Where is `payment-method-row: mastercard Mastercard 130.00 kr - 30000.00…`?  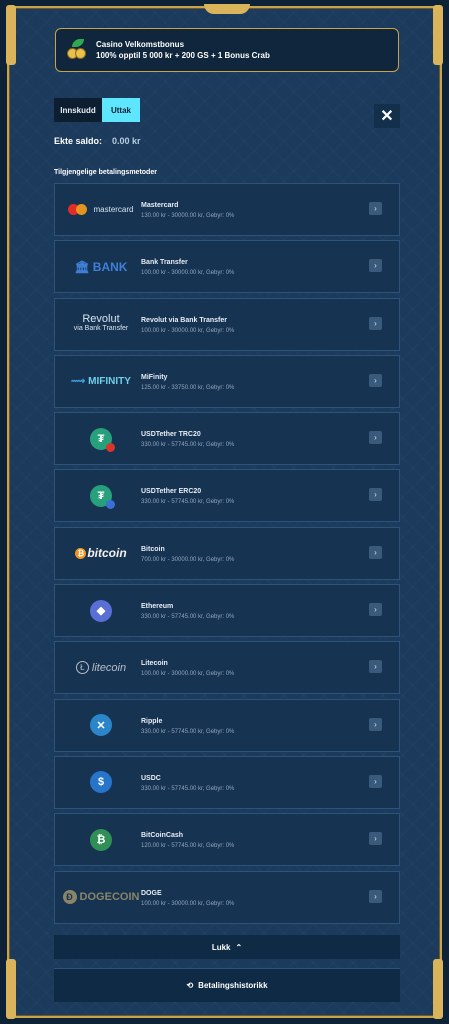 payment-method-row: mastercard Mastercard 130.00 kr - 30000.00… is located at coordinates (227, 209).